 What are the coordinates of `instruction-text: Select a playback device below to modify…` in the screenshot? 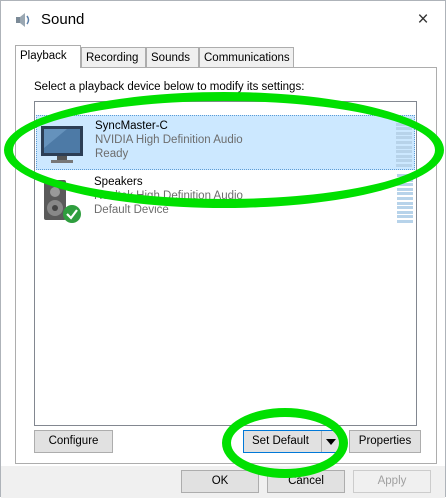 It's located at (169, 87).